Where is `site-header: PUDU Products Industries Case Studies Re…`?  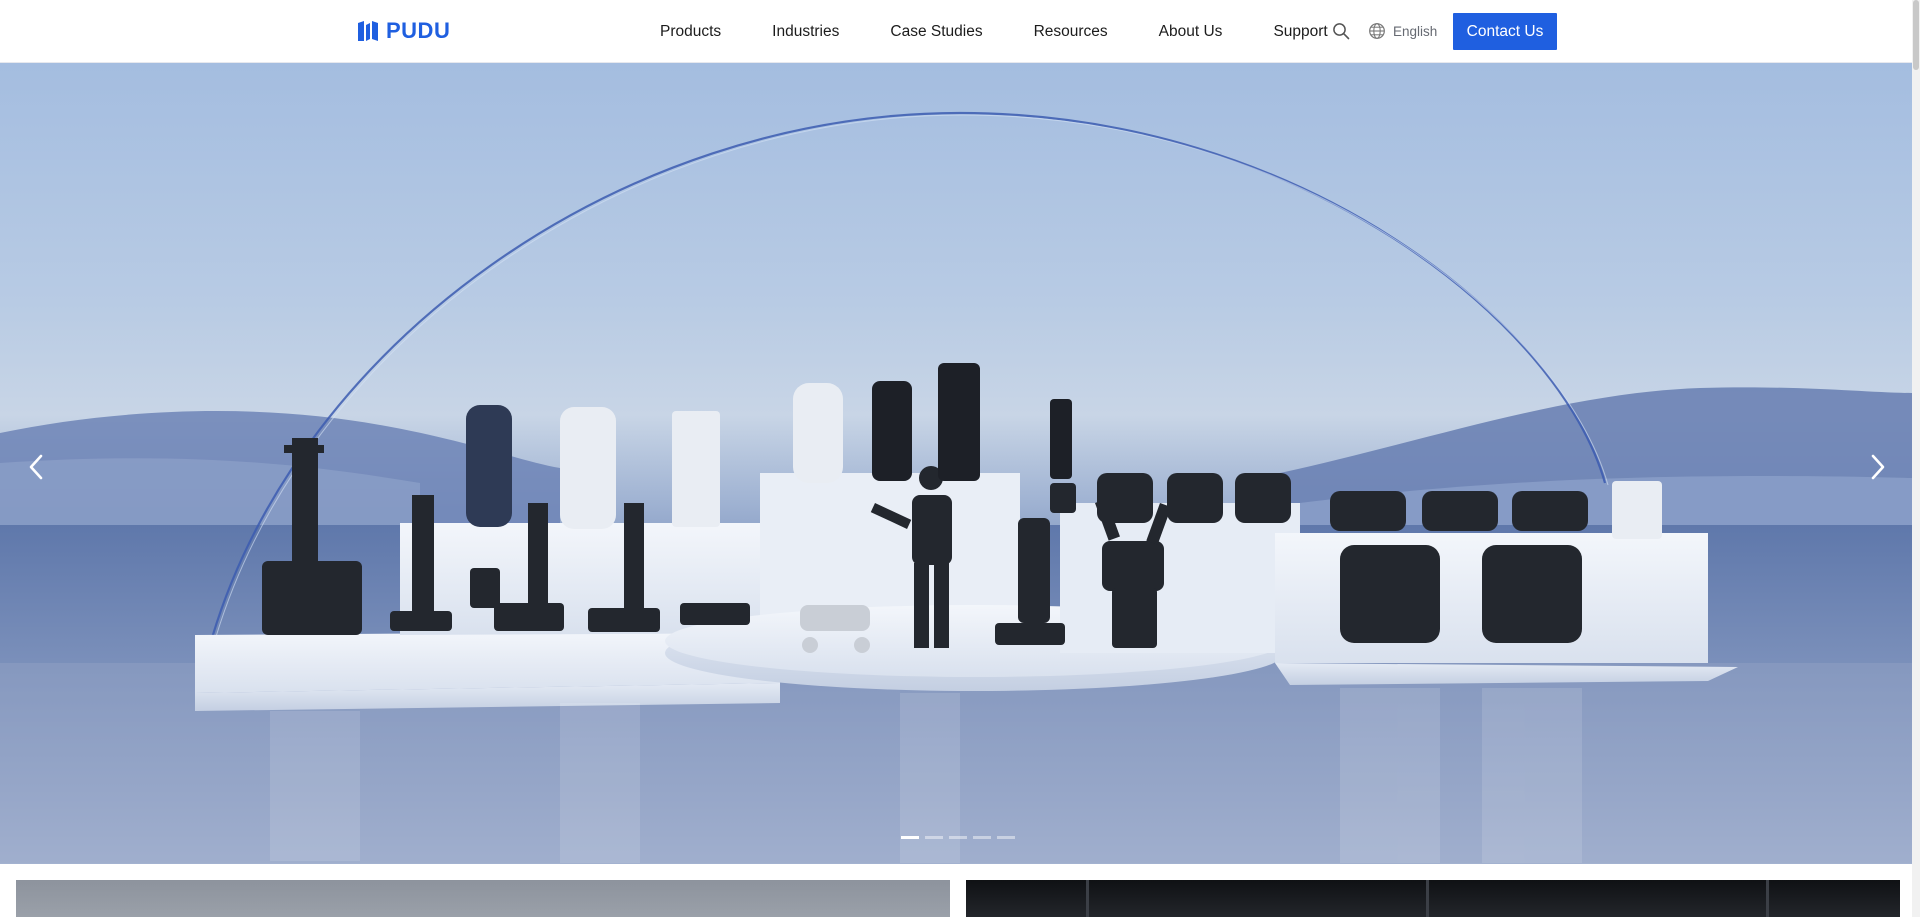
site-header: PUDU Products Industries Case Studies Re… is located at coordinates (960, 31).